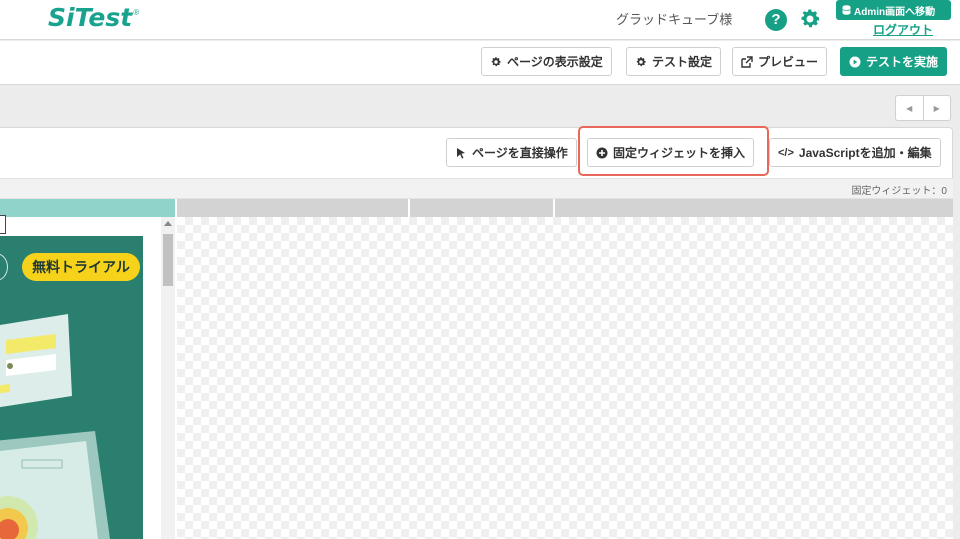  What do you see at coordinates (480, 63) in the screenshot?
I see `main-toolbar: ページの表示設定 テスト設定 プレビュー テストを実施` at bounding box center [480, 63].